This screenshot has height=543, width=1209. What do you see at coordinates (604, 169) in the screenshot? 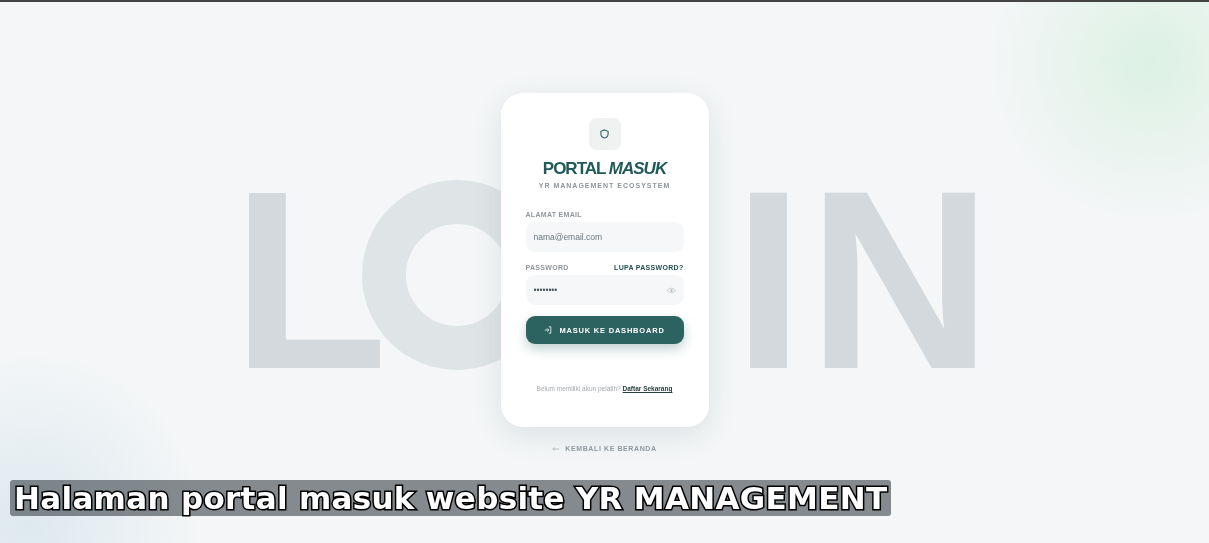
I see `portal-title: PORTAL MASUK` at bounding box center [604, 169].